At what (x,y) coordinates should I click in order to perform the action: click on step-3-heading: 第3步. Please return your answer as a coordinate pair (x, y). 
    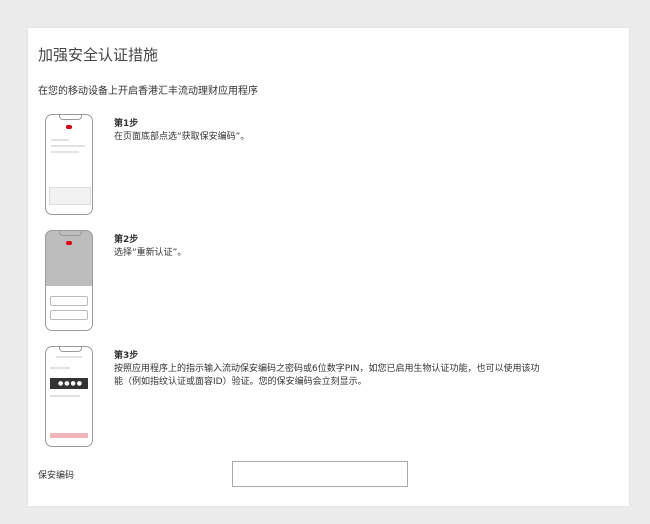
    Looking at the image, I should click on (126, 356).